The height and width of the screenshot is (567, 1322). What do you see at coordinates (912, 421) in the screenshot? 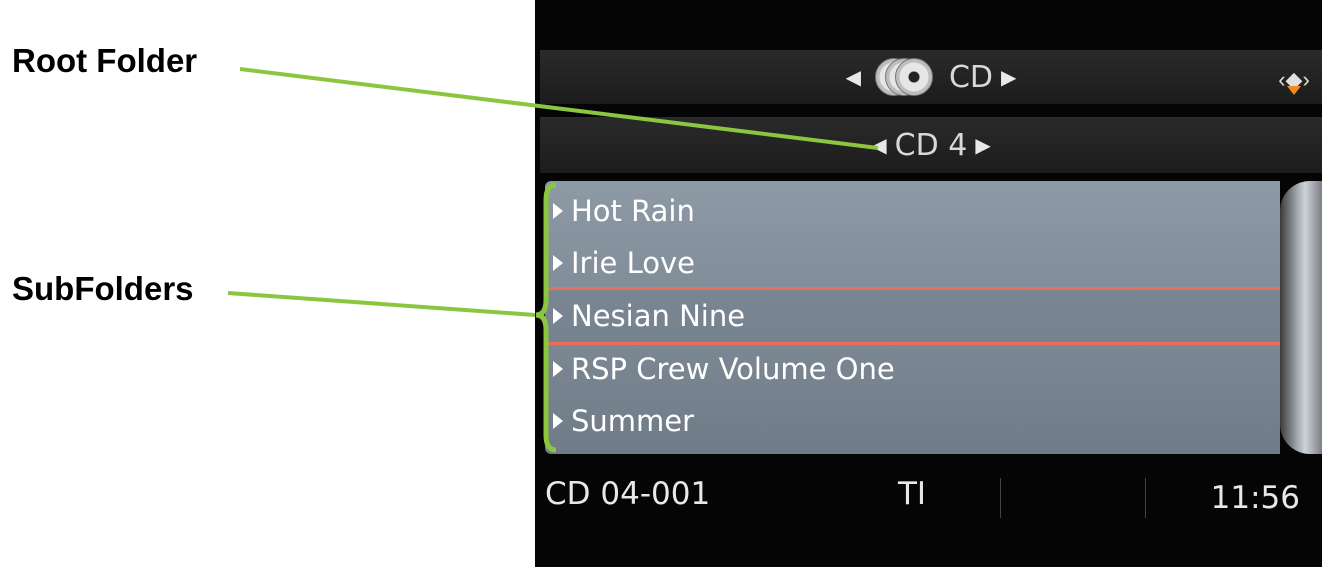
I see `list-item: Summer` at bounding box center [912, 421].